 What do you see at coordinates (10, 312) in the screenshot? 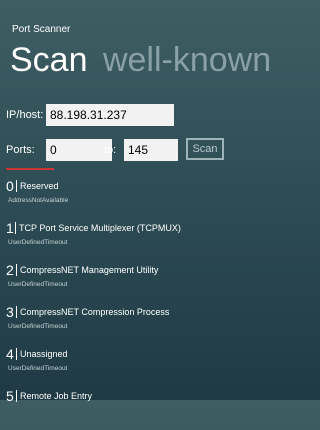
I see `port-number: 3` at bounding box center [10, 312].